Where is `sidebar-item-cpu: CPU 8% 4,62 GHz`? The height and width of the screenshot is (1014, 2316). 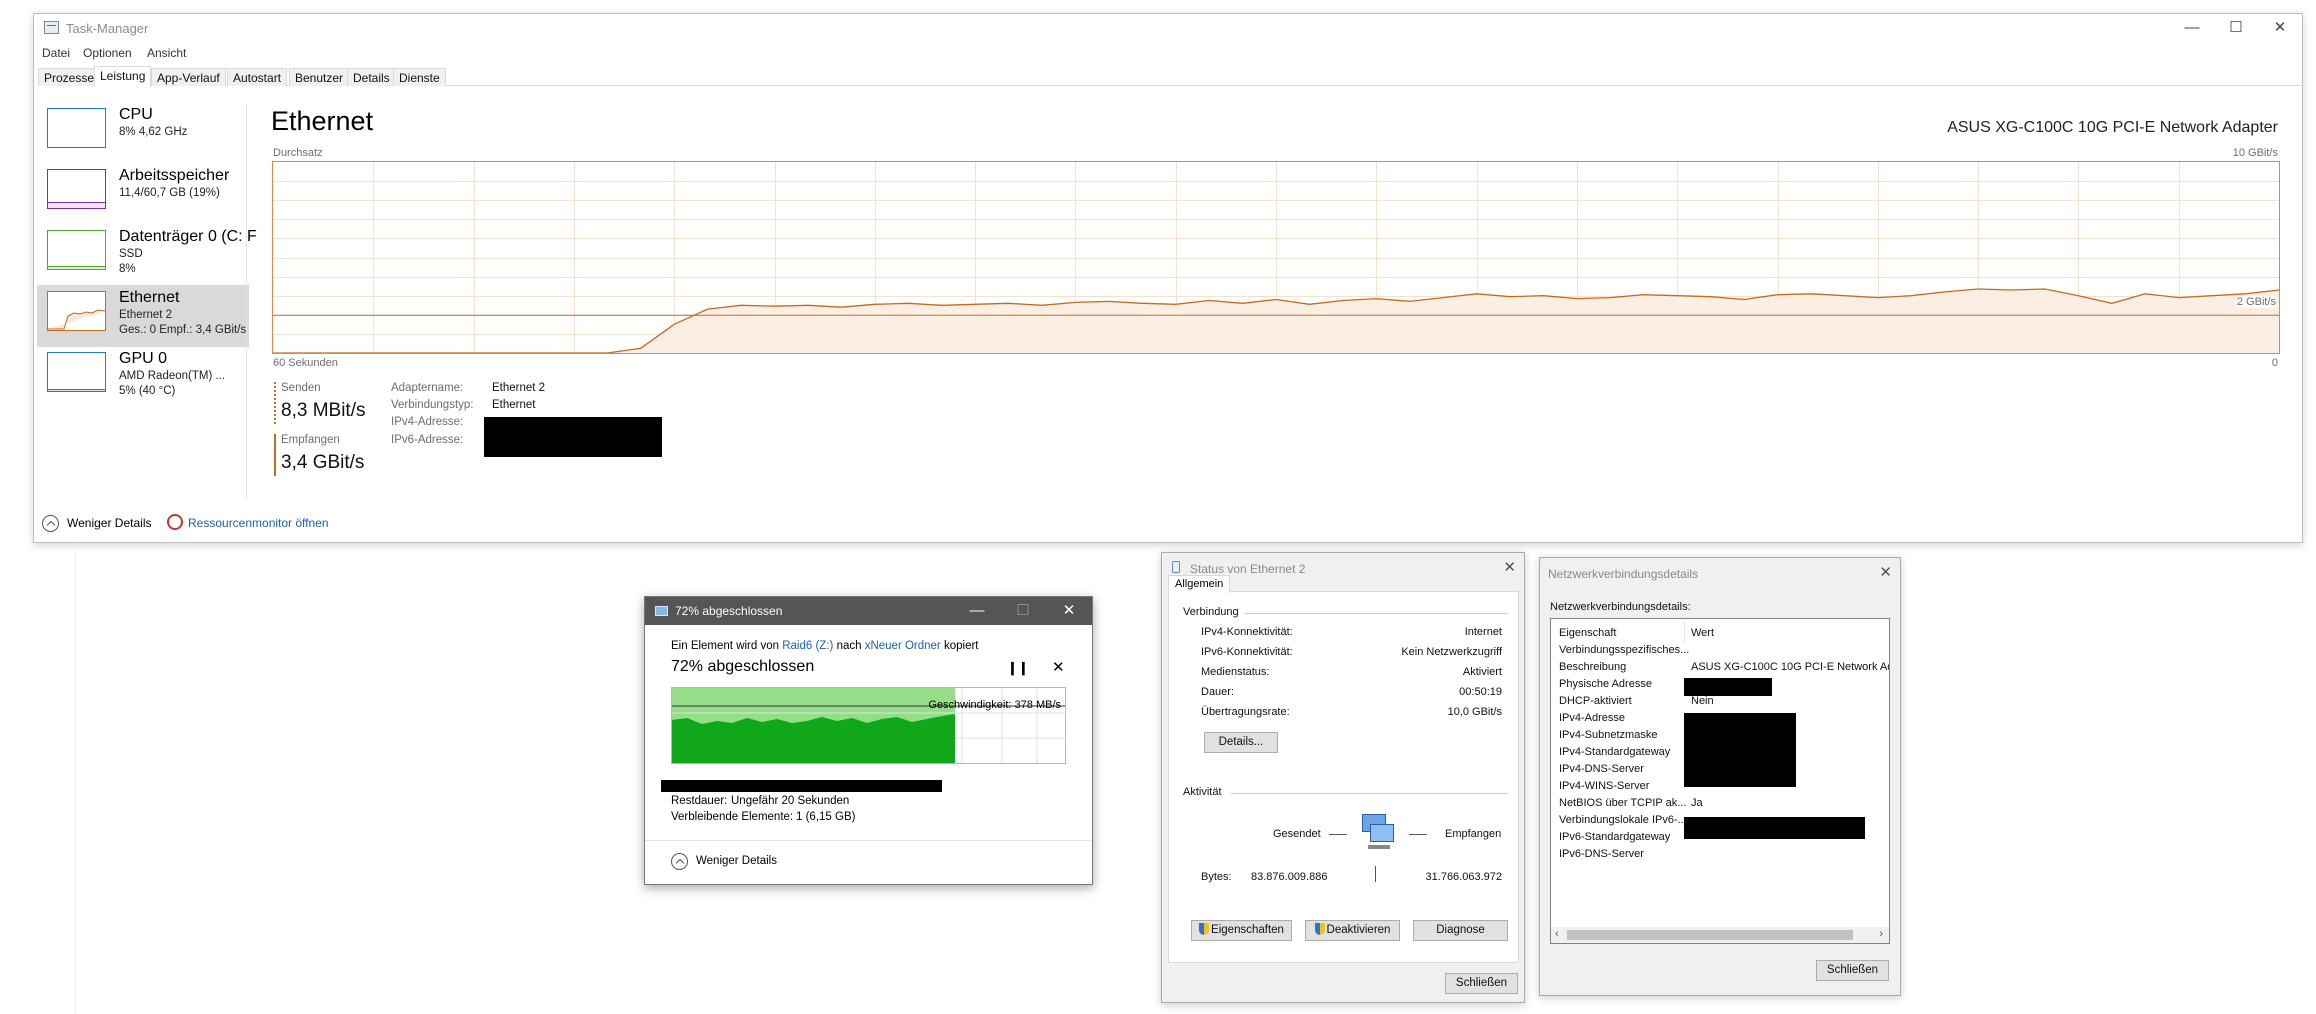 sidebar-item-cpu: CPU 8% 4,62 GHz is located at coordinates (143, 133).